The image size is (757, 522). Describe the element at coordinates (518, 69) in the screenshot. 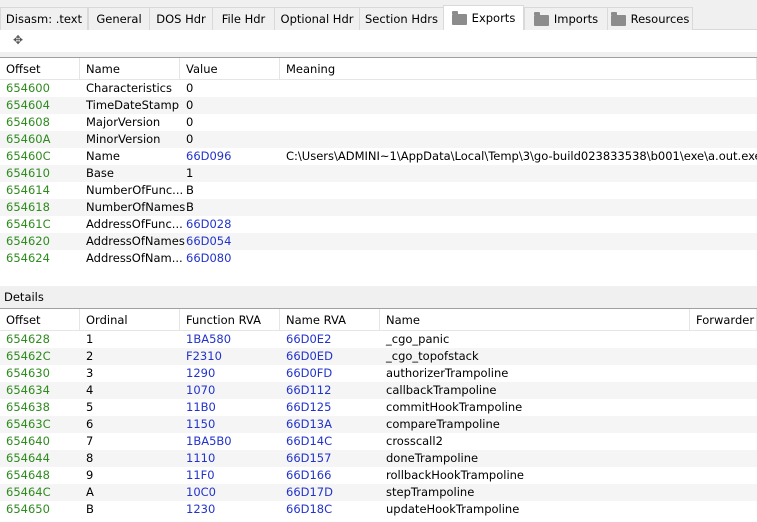

I see `column-header: Meaning` at that location.